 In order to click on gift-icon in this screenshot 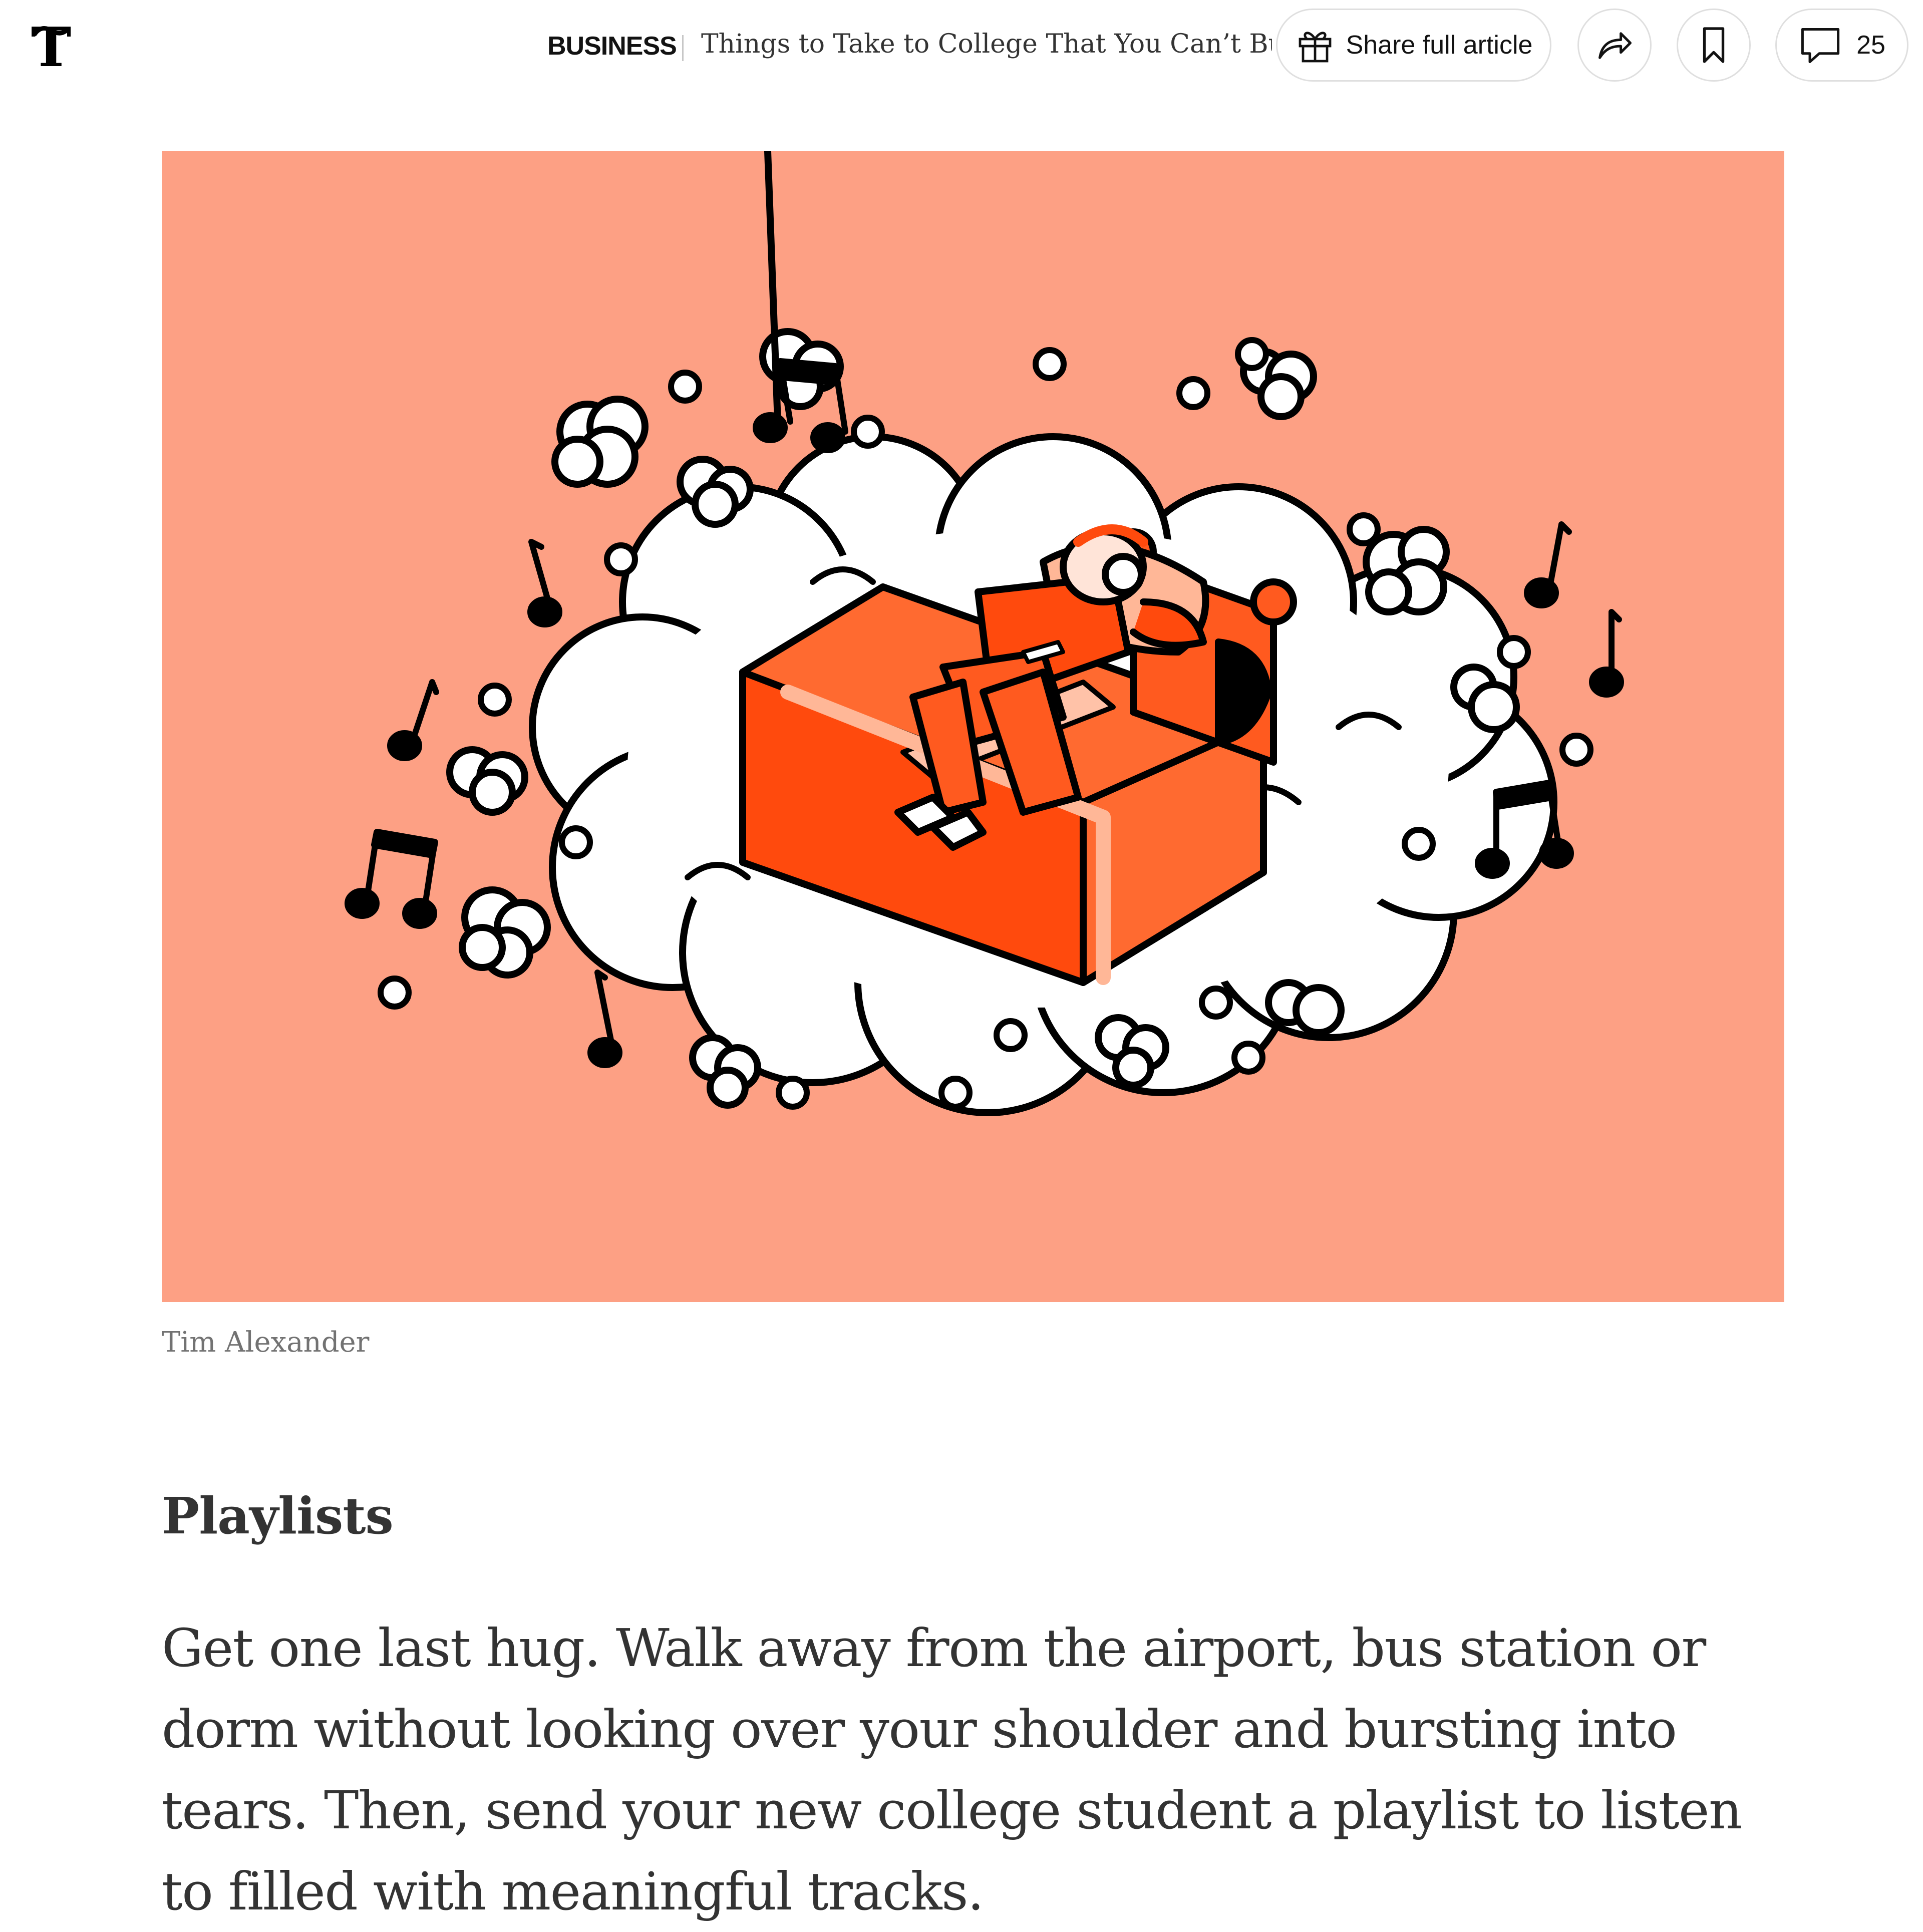, I will do `click(1315, 48)`.